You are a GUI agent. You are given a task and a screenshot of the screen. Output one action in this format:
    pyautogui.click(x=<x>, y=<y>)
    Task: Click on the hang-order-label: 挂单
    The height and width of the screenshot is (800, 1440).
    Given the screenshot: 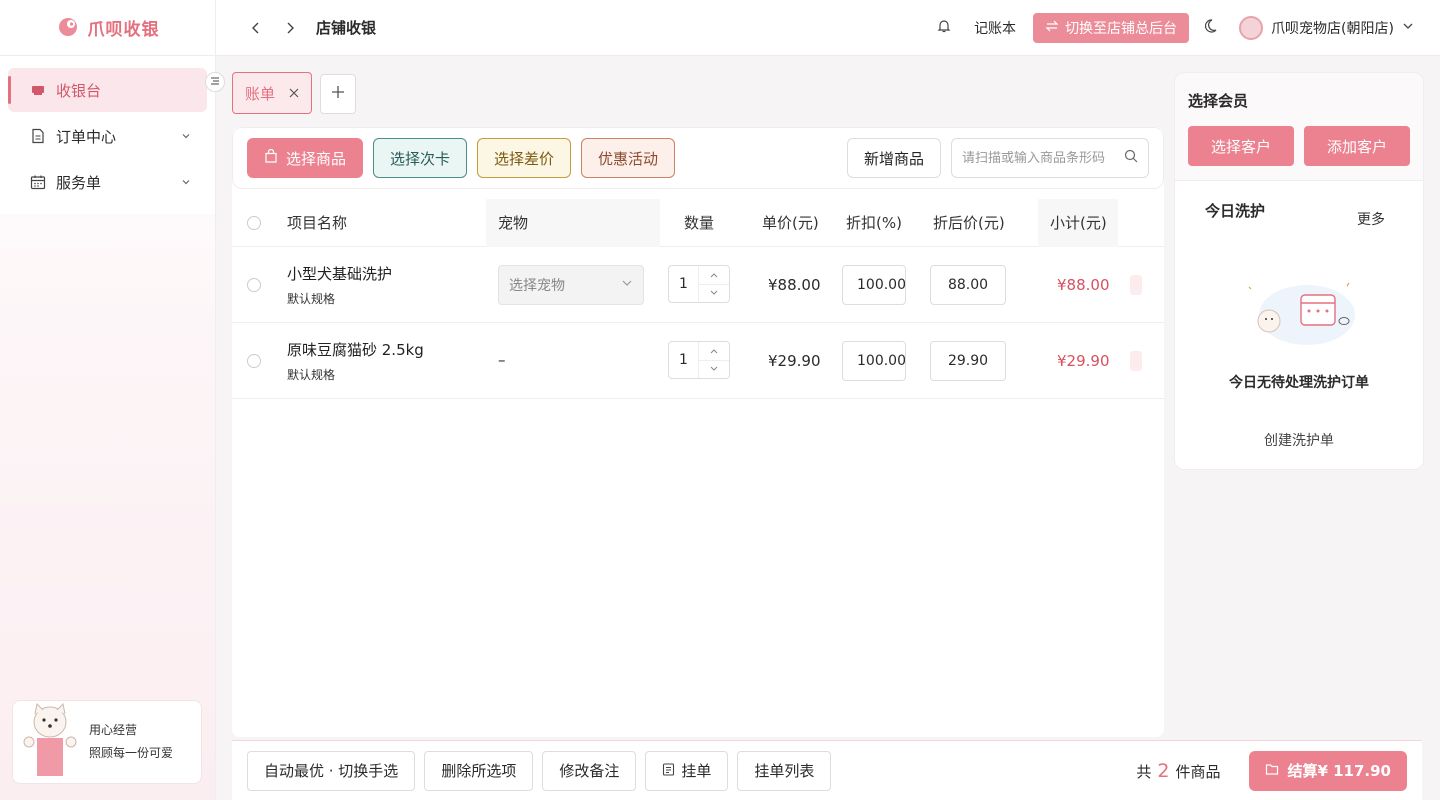 What is the action you would take?
    pyautogui.click(x=696, y=771)
    